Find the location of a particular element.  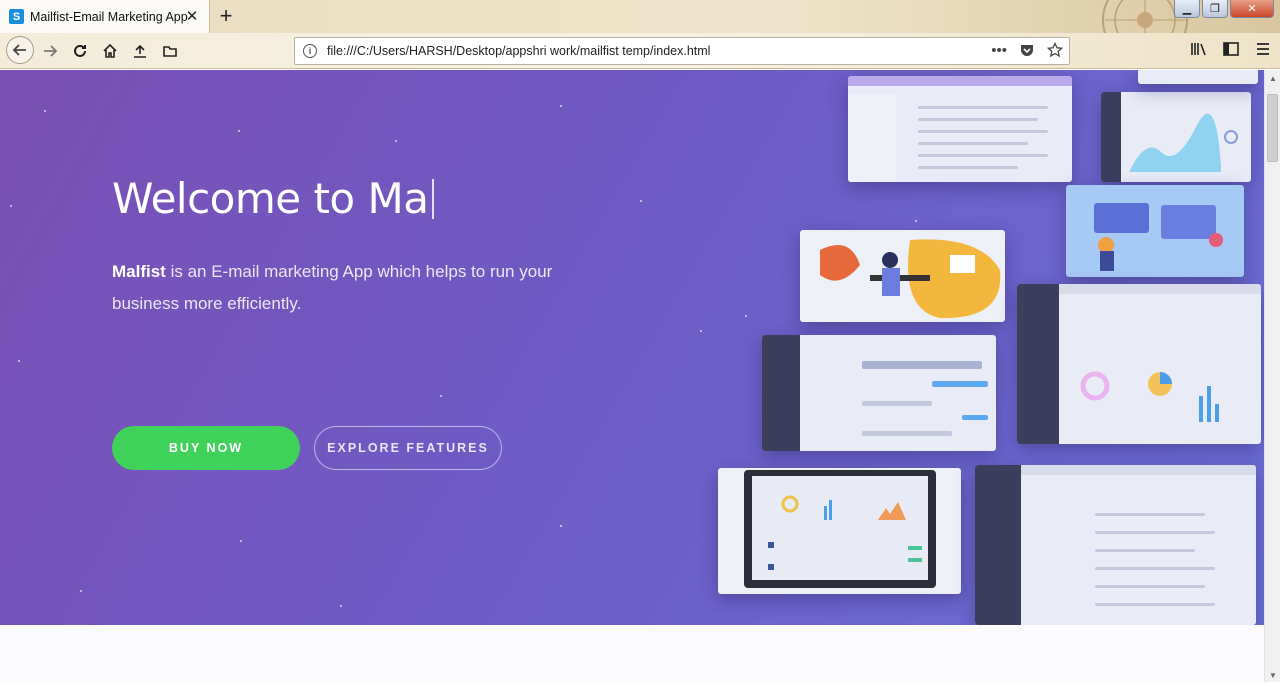

forward-arrow-icon is located at coordinates (51, 51).